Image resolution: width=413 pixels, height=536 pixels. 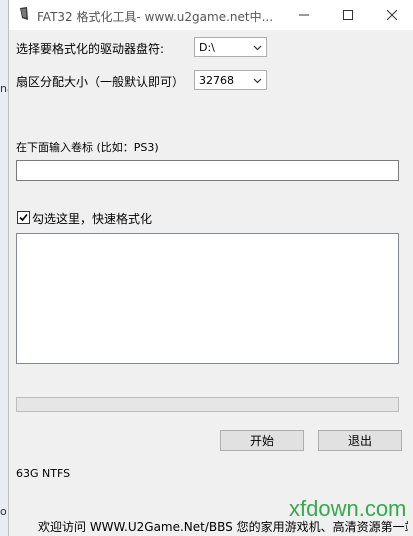 I want to click on drive-select-value: D:\, so click(x=207, y=47).